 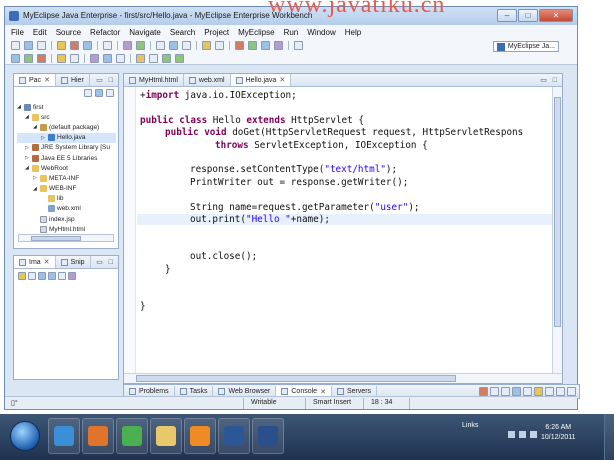 I want to click on tab-myhtml-html: MyHtml.html, so click(x=154, y=80).